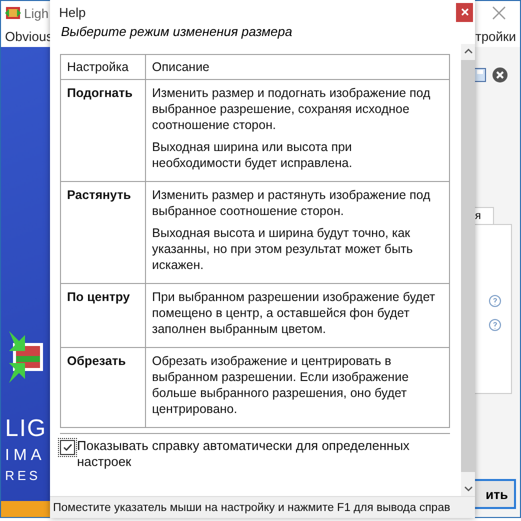 Image resolution: width=521 pixels, height=521 pixels. Describe the element at coordinates (281, 385) in the screenshot. I see `description-text: Обрезать изображение и центрировать в выбранном разрешении. Если изображение больше выбранного разрешения, оно будет центрировано.` at that location.